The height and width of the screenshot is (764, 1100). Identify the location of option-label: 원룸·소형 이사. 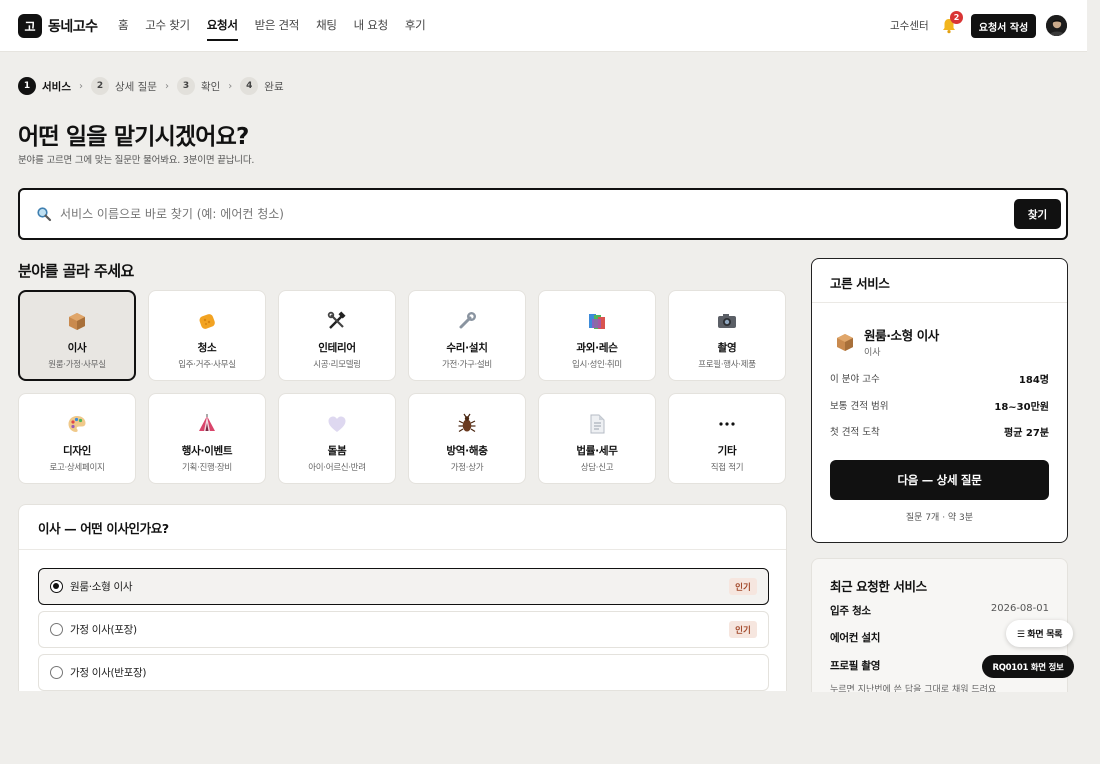
(101, 587).